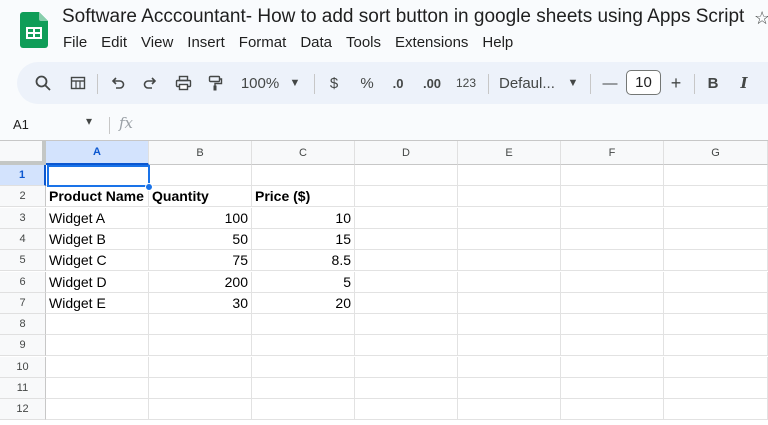  I want to click on row-header-1: 1, so click(23, 175).